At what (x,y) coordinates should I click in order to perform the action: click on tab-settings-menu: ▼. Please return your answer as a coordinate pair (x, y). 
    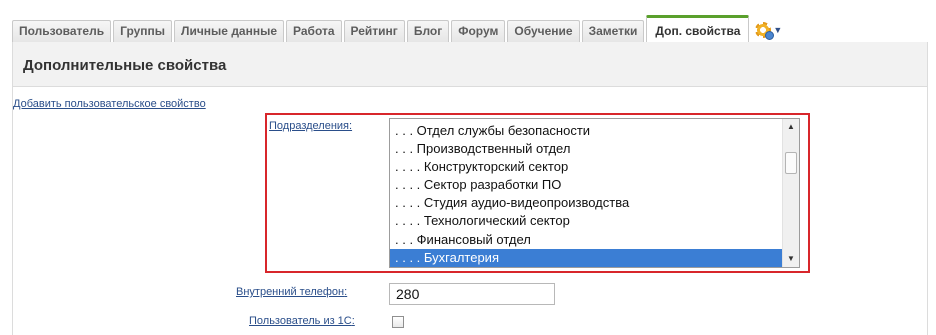
    Looking at the image, I should click on (768, 30).